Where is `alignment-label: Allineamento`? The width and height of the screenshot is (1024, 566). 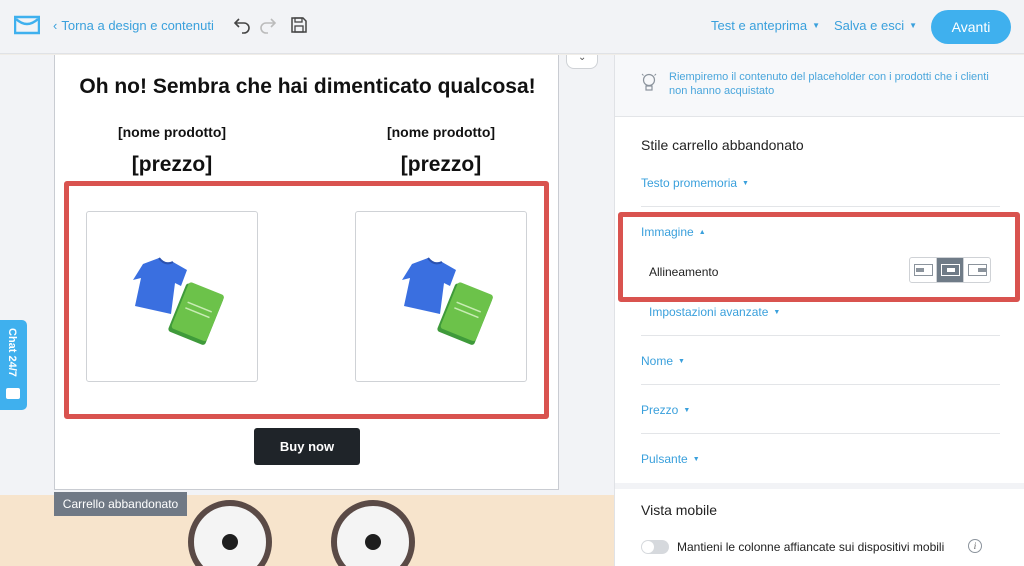 alignment-label: Allineamento is located at coordinates (684, 272).